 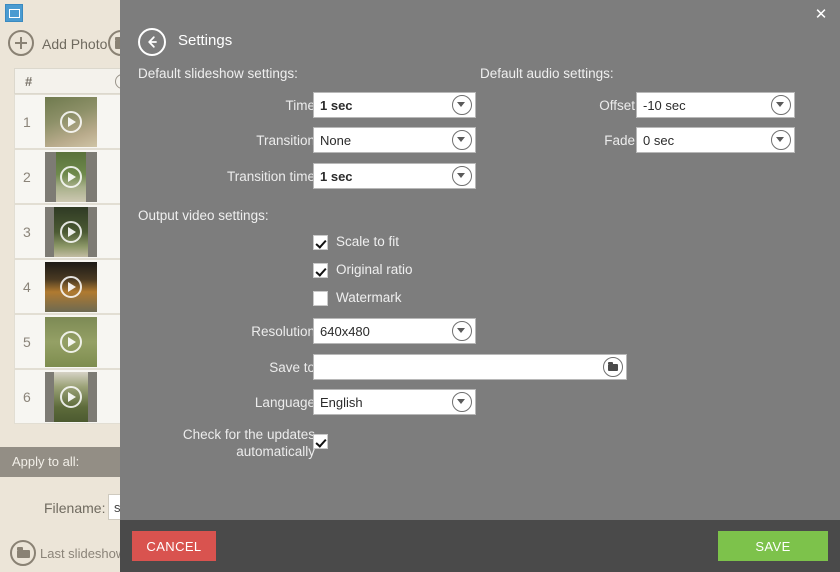 What do you see at coordinates (480, 546) in the screenshot?
I see `dialog-footer: CANCEL SAVE SETTINGS` at bounding box center [480, 546].